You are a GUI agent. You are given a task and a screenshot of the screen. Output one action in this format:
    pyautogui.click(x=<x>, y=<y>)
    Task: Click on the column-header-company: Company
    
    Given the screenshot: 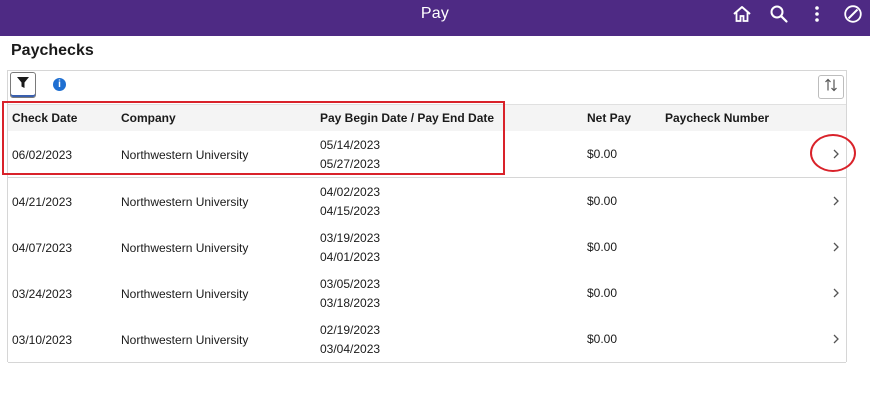 What is the action you would take?
    pyautogui.click(x=148, y=118)
    